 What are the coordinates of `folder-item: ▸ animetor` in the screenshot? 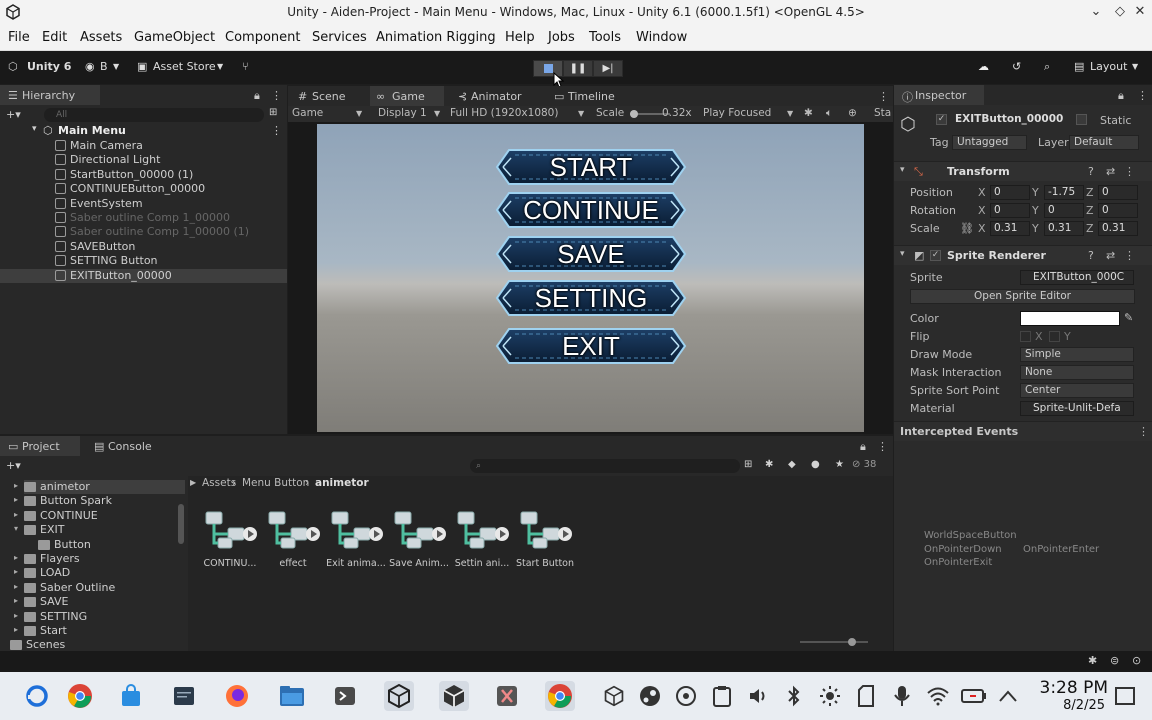 It's located at (99, 487).